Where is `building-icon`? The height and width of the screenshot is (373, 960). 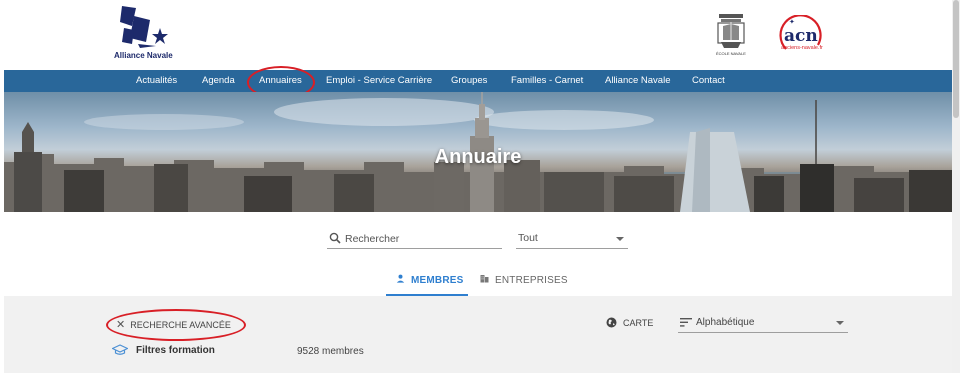 building-icon is located at coordinates (484, 279).